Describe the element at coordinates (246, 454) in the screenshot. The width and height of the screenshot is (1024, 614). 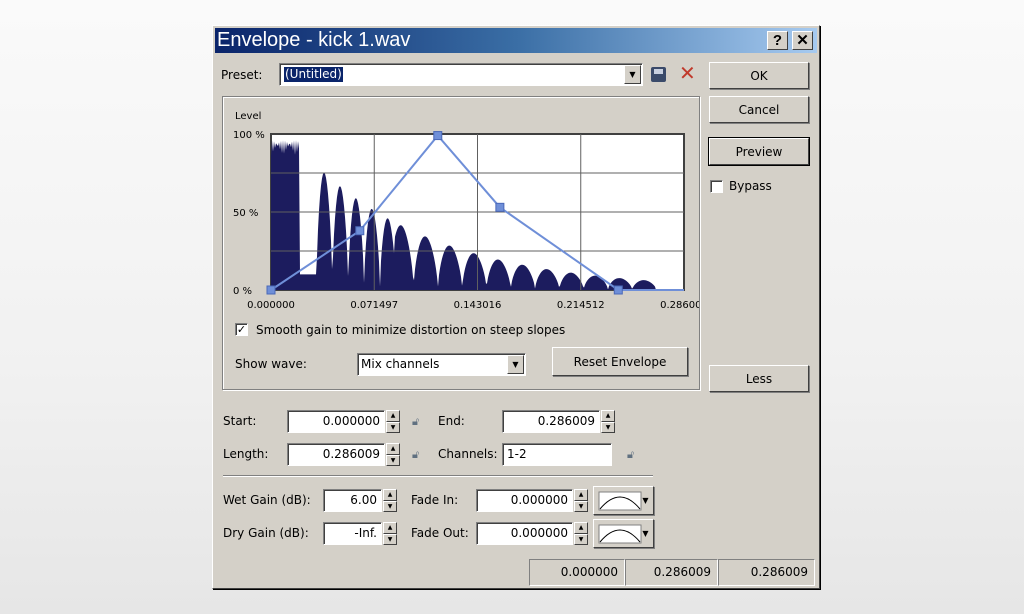
I see `length-label: Length:` at that location.